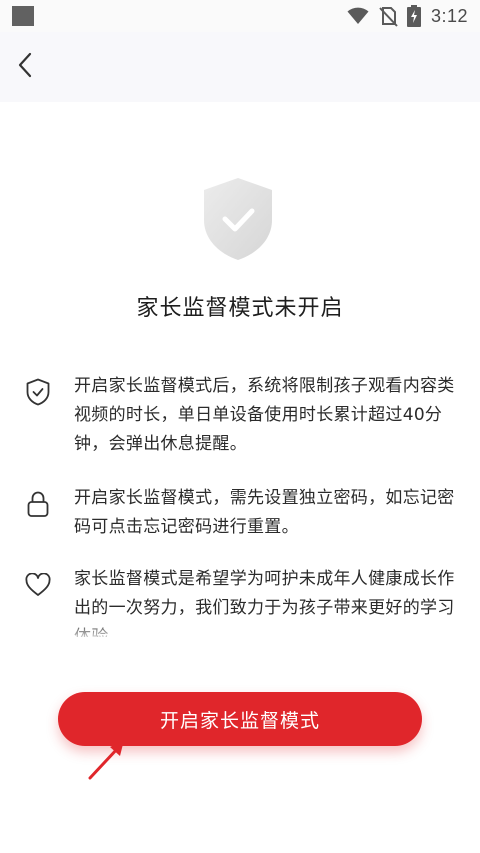 This screenshot has width=480, height=853. I want to click on header, so click(240, 67).